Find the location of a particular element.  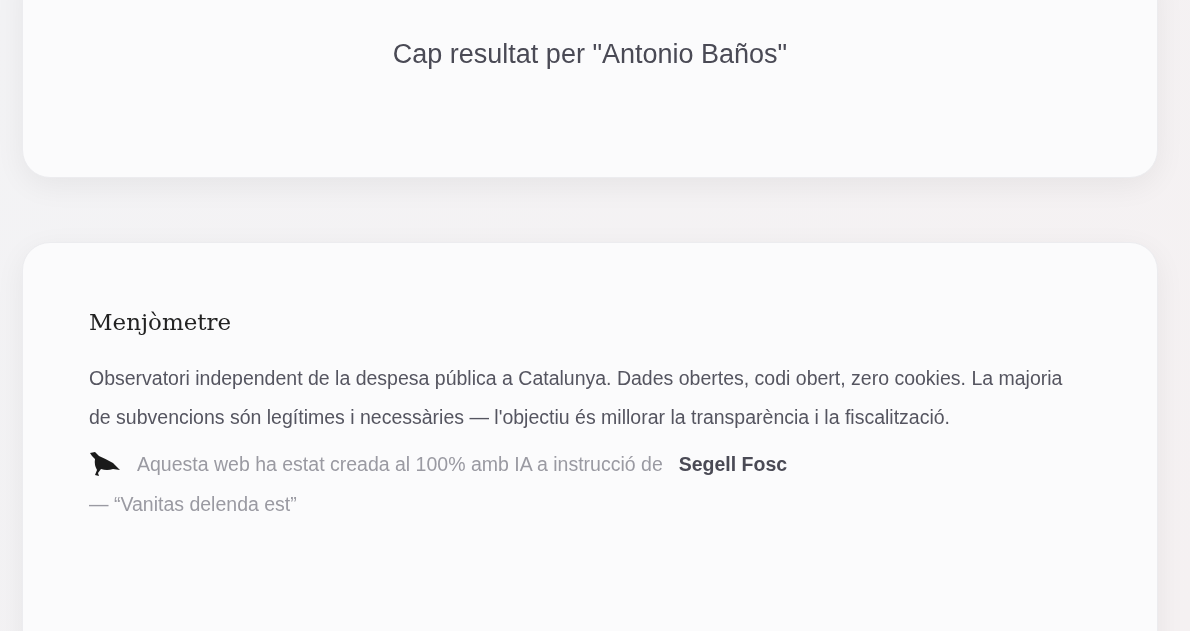

no-results-message: Cap resultat per "Antonio Baños" is located at coordinates (590, 55).